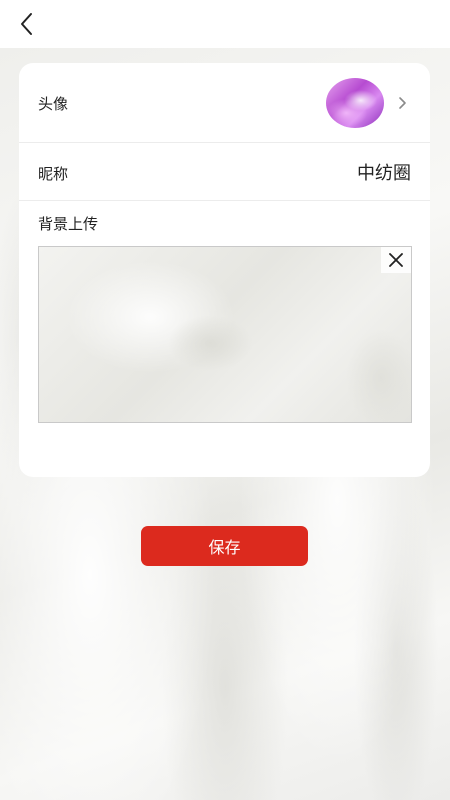 The width and height of the screenshot is (450, 800). I want to click on close-icon, so click(396, 260).